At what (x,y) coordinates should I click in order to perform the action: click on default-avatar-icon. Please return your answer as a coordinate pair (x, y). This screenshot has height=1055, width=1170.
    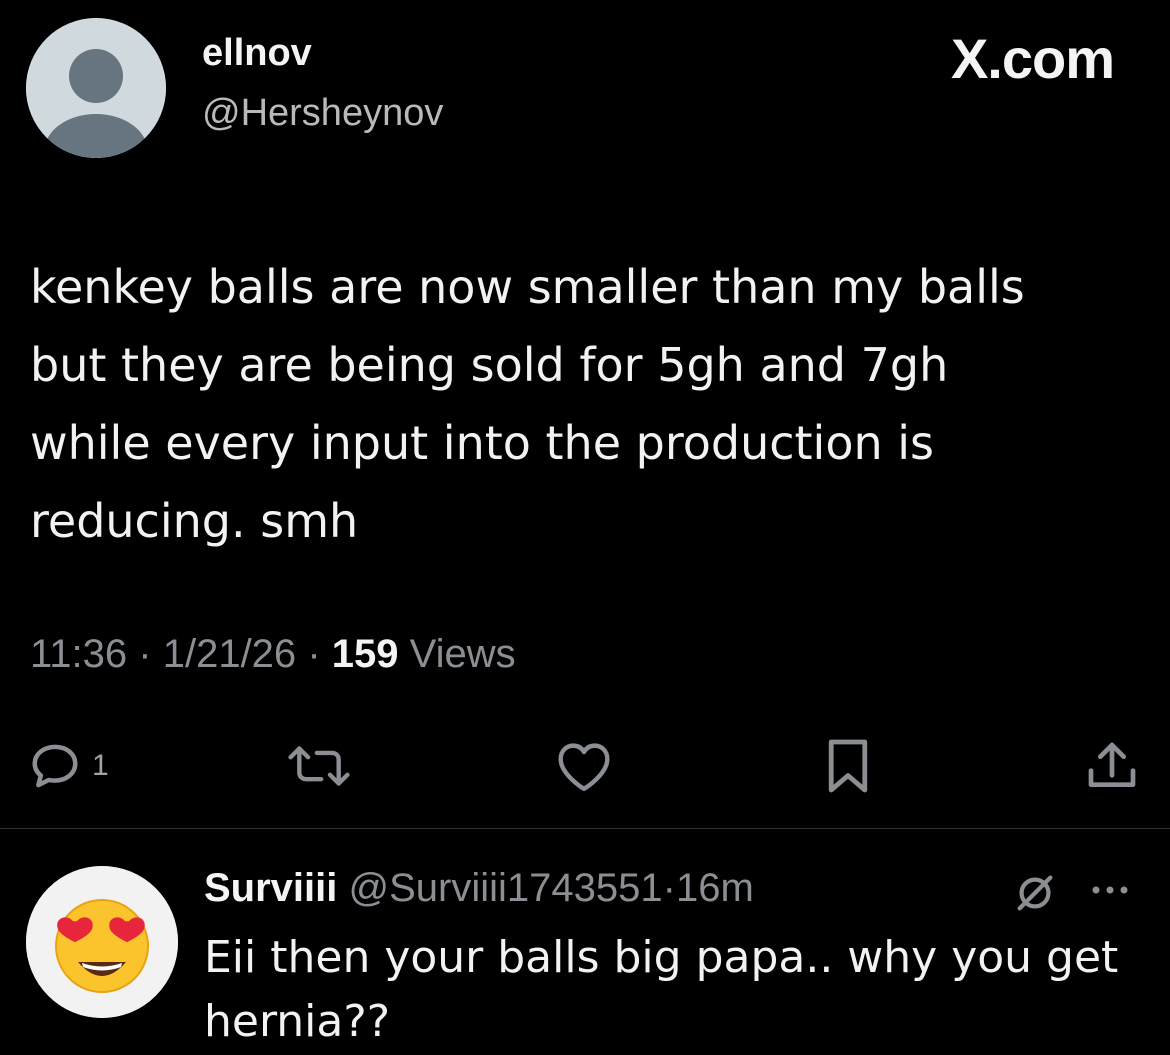
    Looking at the image, I should click on (96, 88).